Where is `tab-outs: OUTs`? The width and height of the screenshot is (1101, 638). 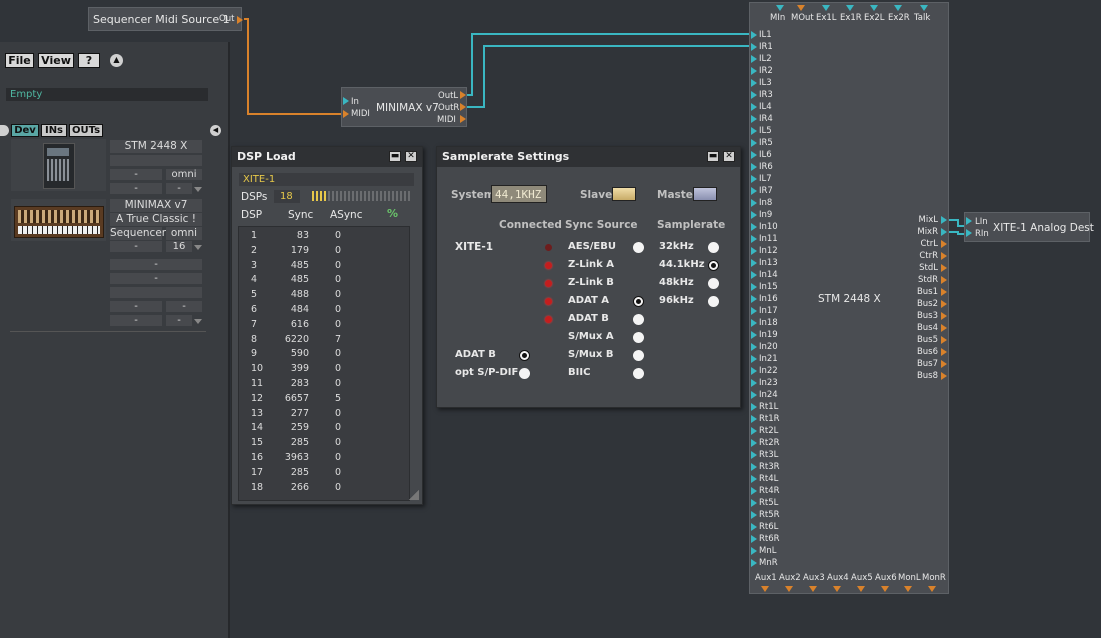 tab-outs: OUTs is located at coordinates (86, 130).